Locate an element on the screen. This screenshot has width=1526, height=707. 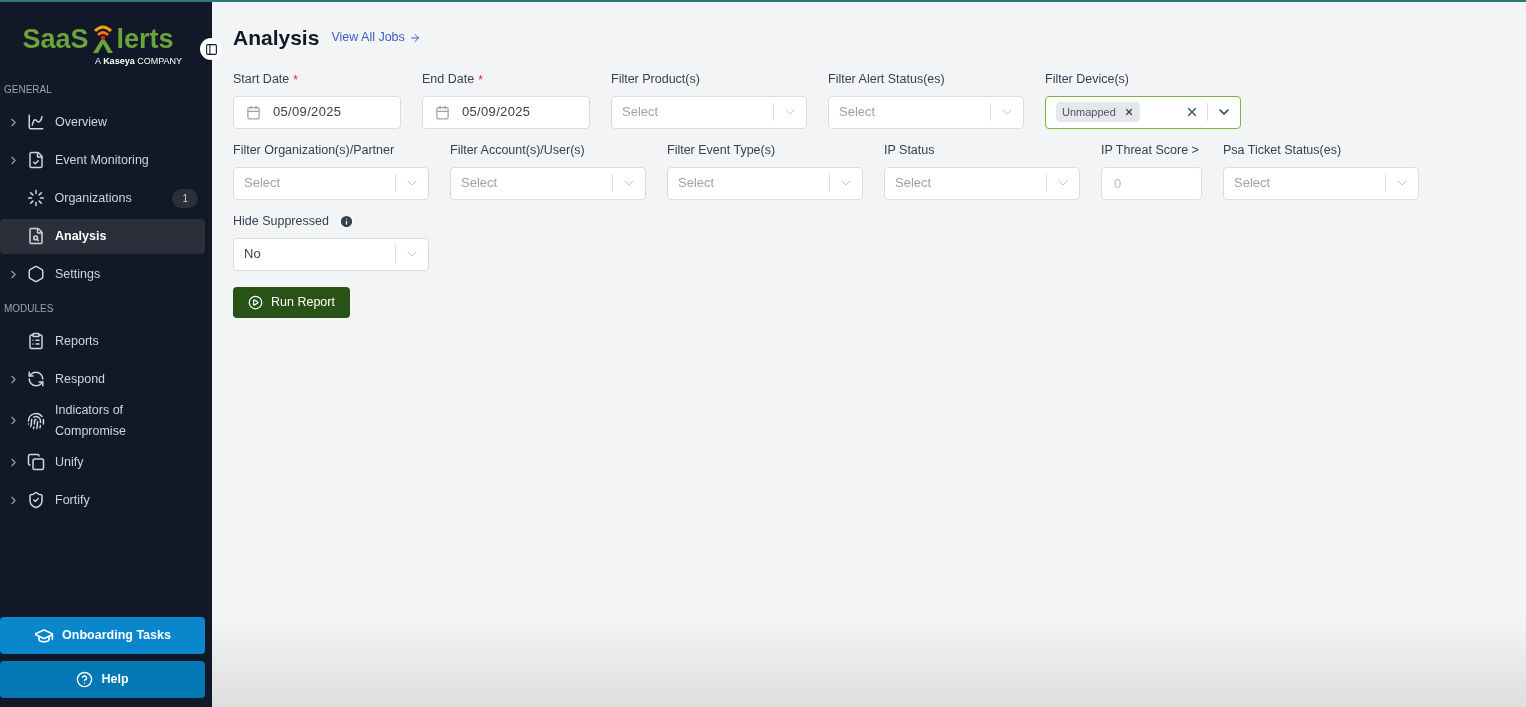
document-check-icon is located at coordinates (36, 160).